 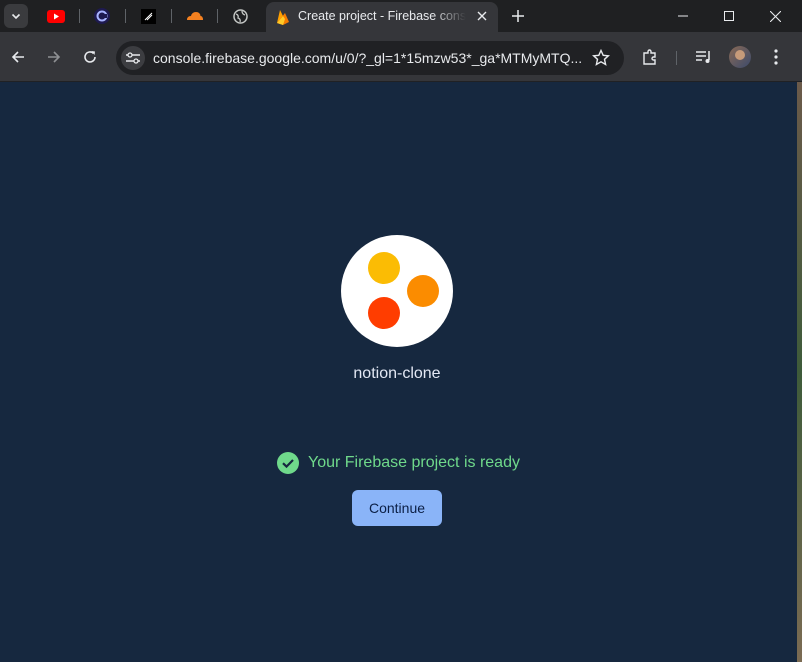 I want to click on active-tab: Create project - Firebase console, so click(x=382, y=17).